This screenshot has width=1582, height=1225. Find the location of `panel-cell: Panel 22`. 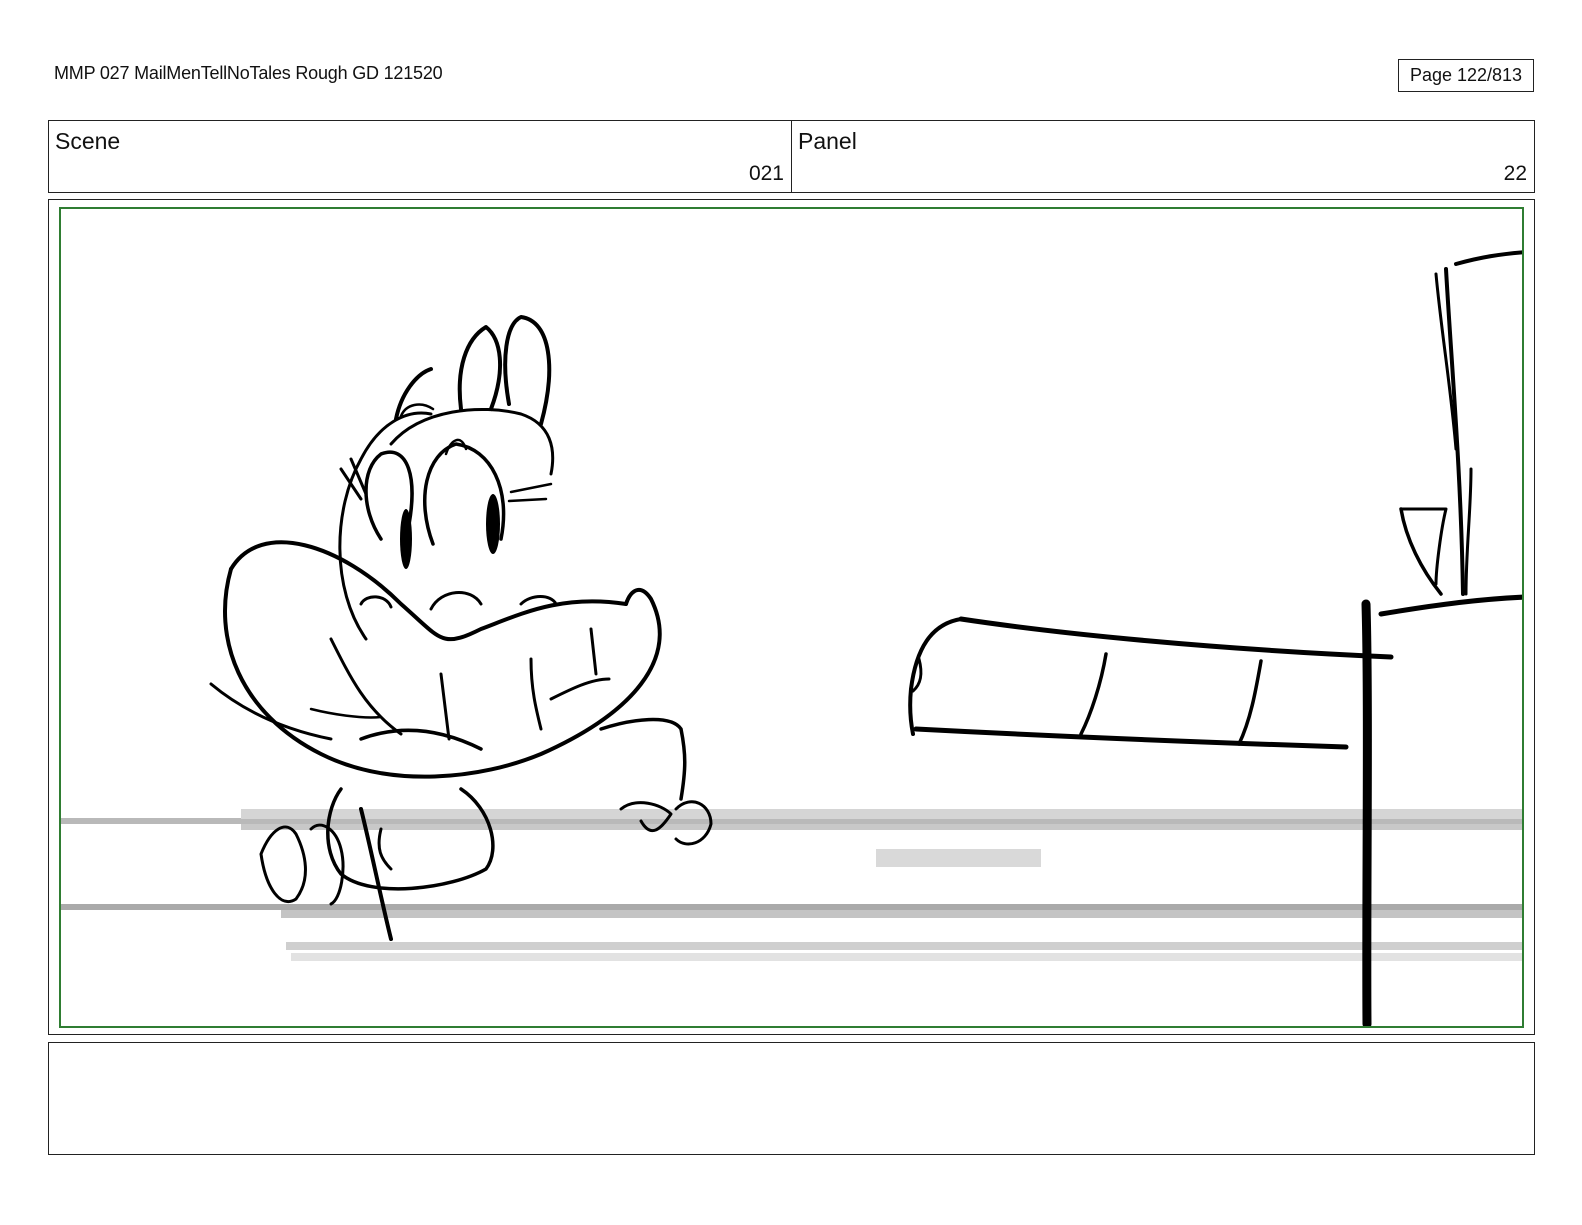

panel-cell: Panel 22 is located at coordinates (1162, 156).